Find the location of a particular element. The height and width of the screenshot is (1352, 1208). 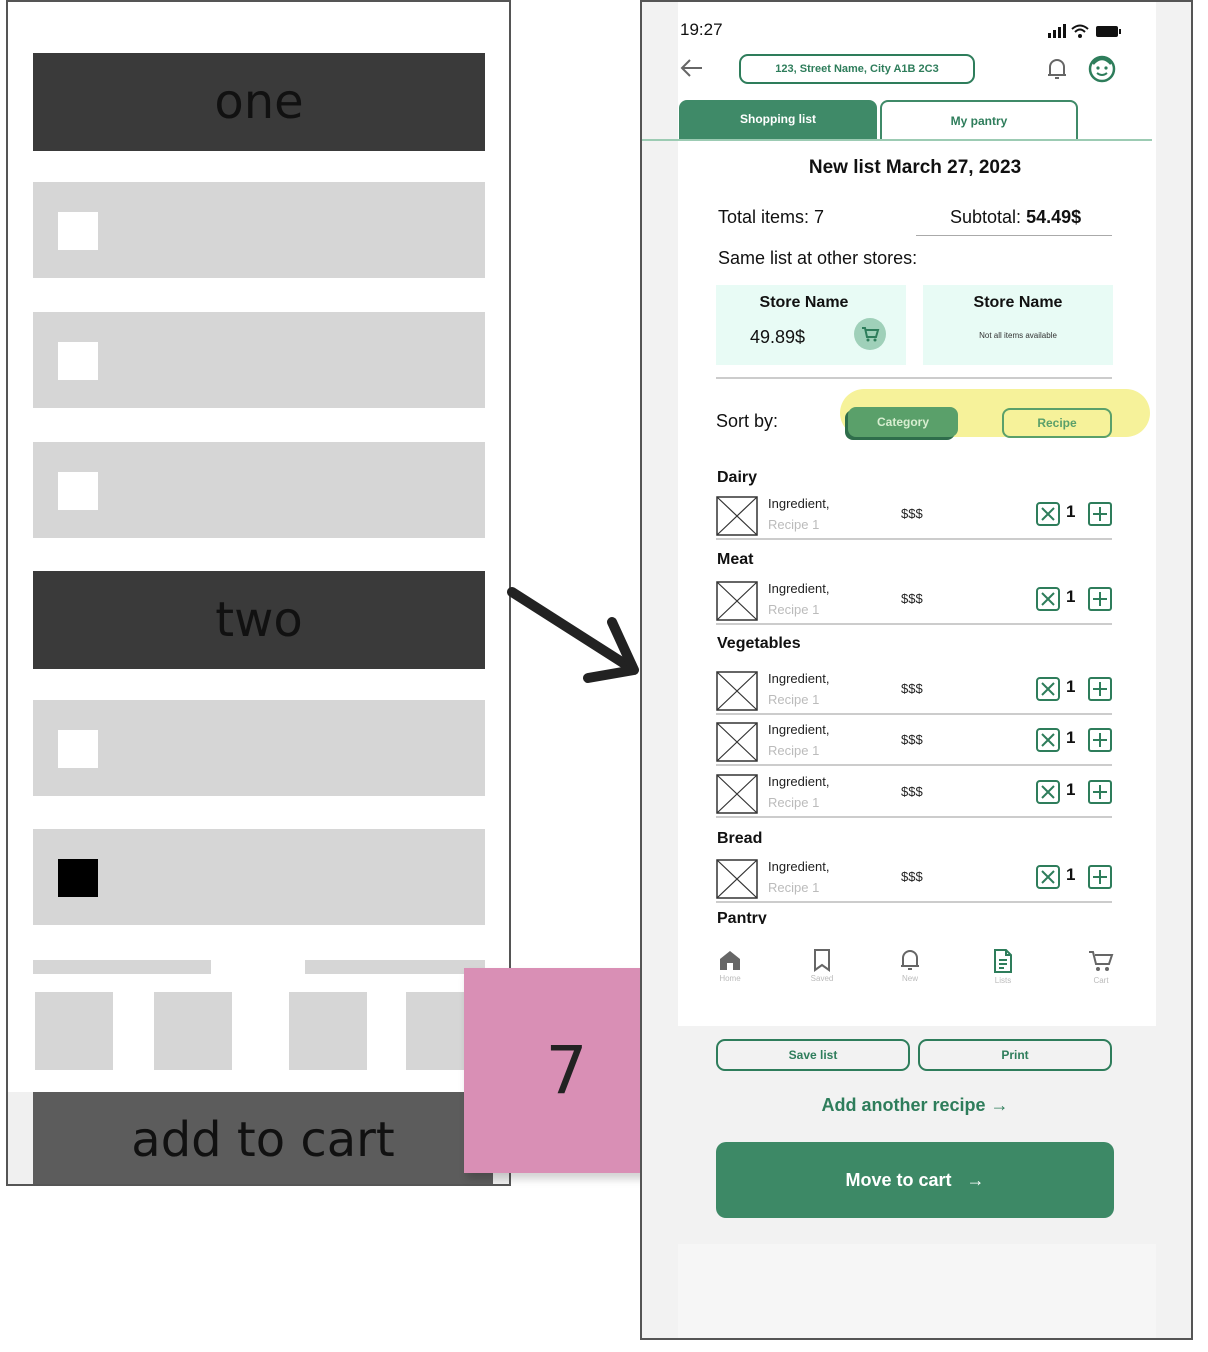

address-pill: 123, Street Name, City A1B 2C3 is located at coordinates (857, 69).